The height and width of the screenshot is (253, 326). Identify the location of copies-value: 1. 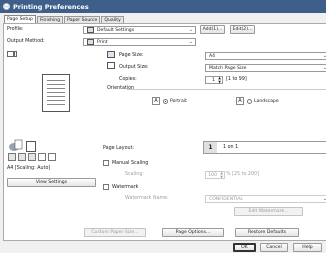
(213, 80).